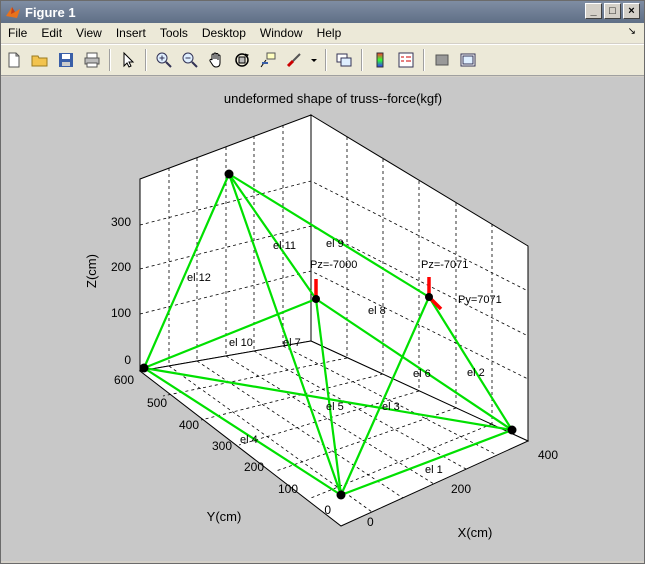  I want to click on zoom-in-icon, so click(164, 60).